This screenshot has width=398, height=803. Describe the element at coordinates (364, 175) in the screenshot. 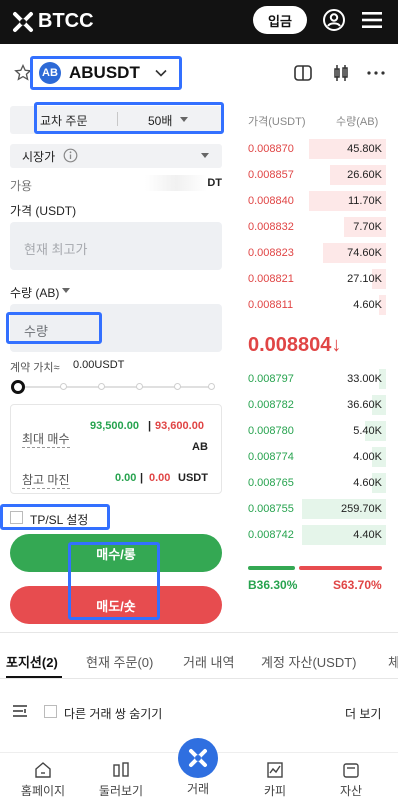

I see `ask-qty: 26.60K` at that location.